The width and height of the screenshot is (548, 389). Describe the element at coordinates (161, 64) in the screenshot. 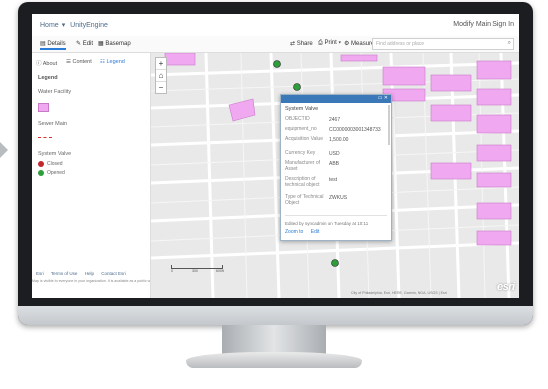

I see `zoom-in-button: +` at that location.